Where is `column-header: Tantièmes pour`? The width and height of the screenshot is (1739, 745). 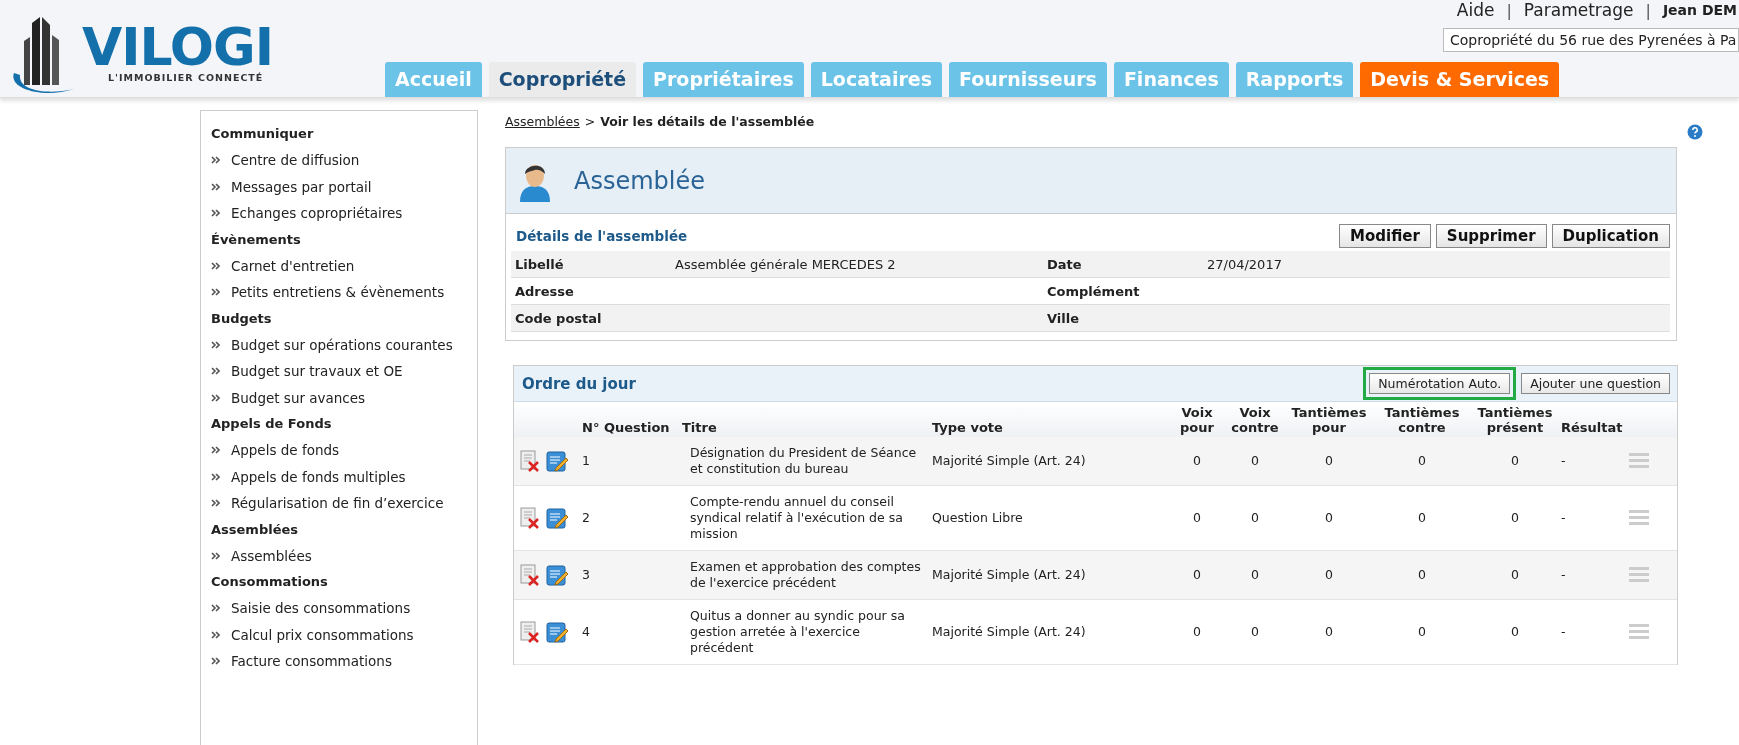 column-header: Tantièmes pour is located at coordinates (1329, 420).